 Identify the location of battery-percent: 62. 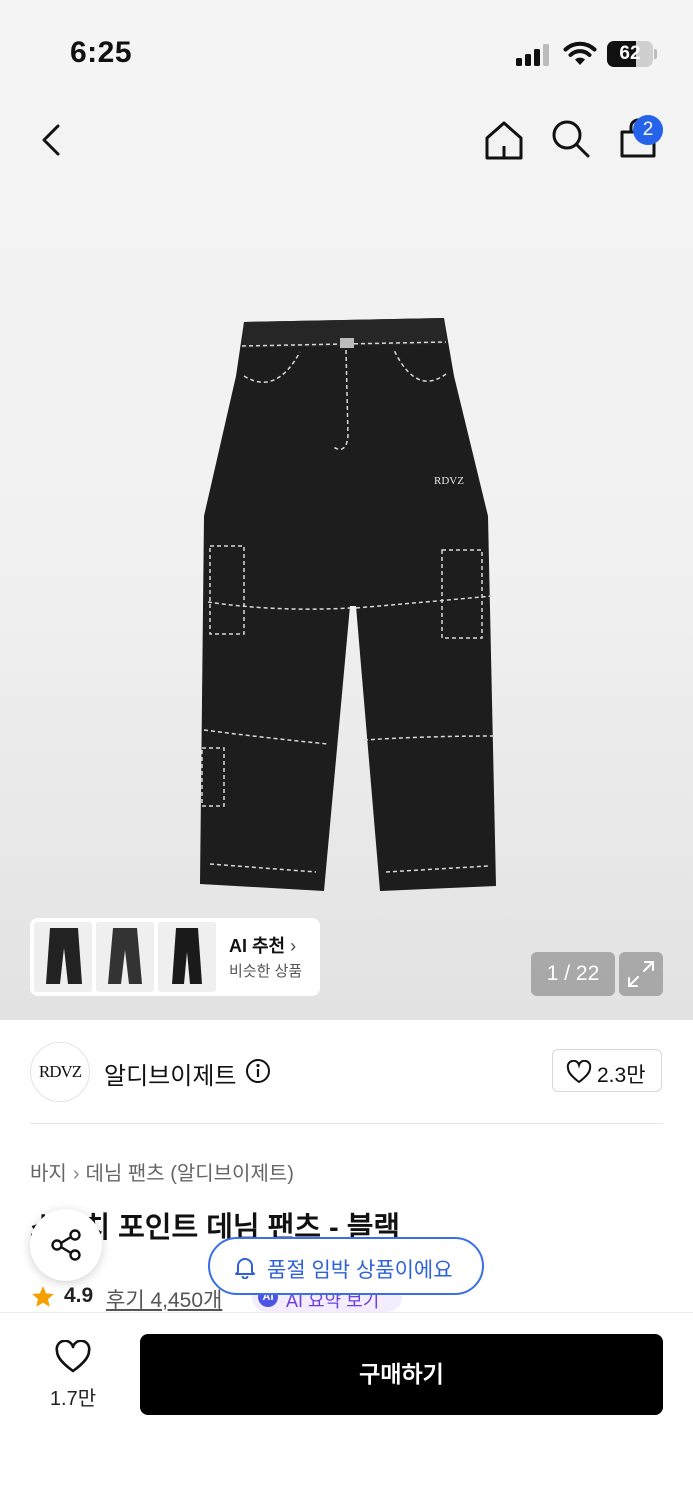
(630, 53).